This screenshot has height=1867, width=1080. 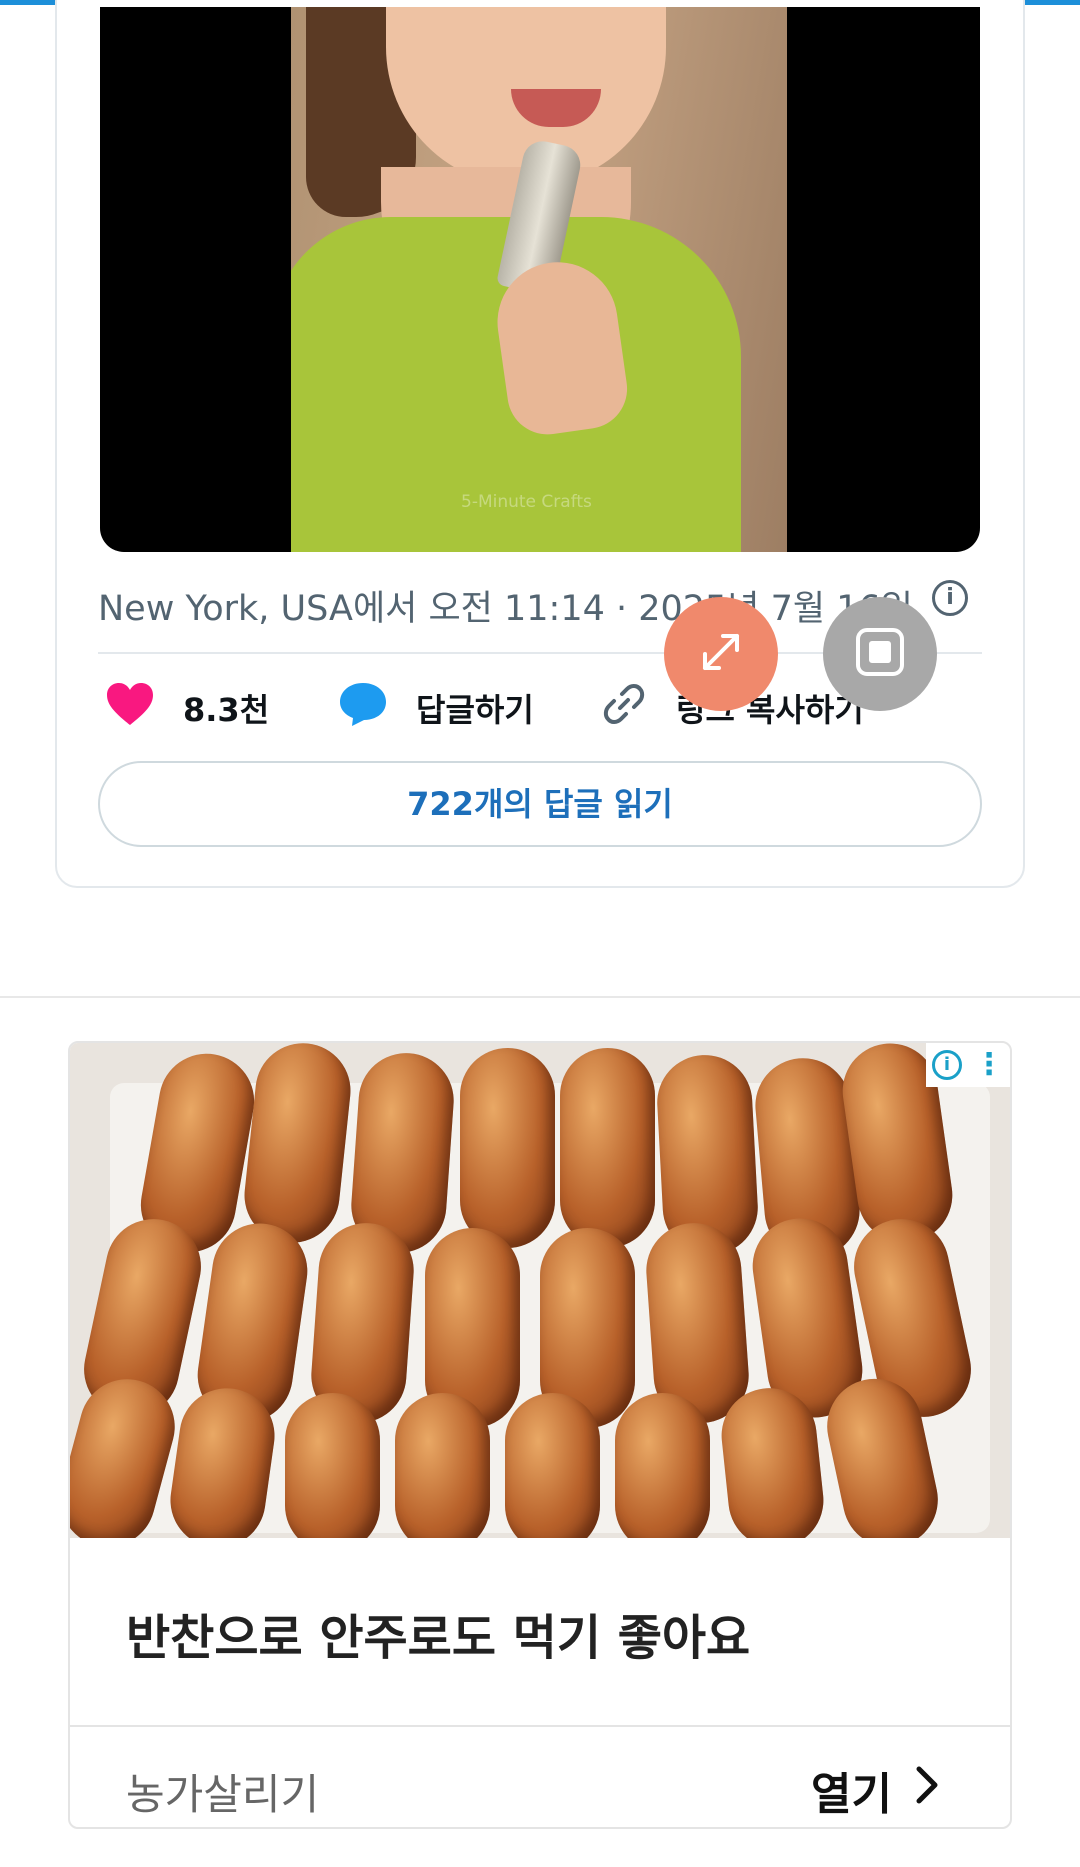 I want to click on video-watermark: 5-Minute Crafts, so click(x=526, y=502).